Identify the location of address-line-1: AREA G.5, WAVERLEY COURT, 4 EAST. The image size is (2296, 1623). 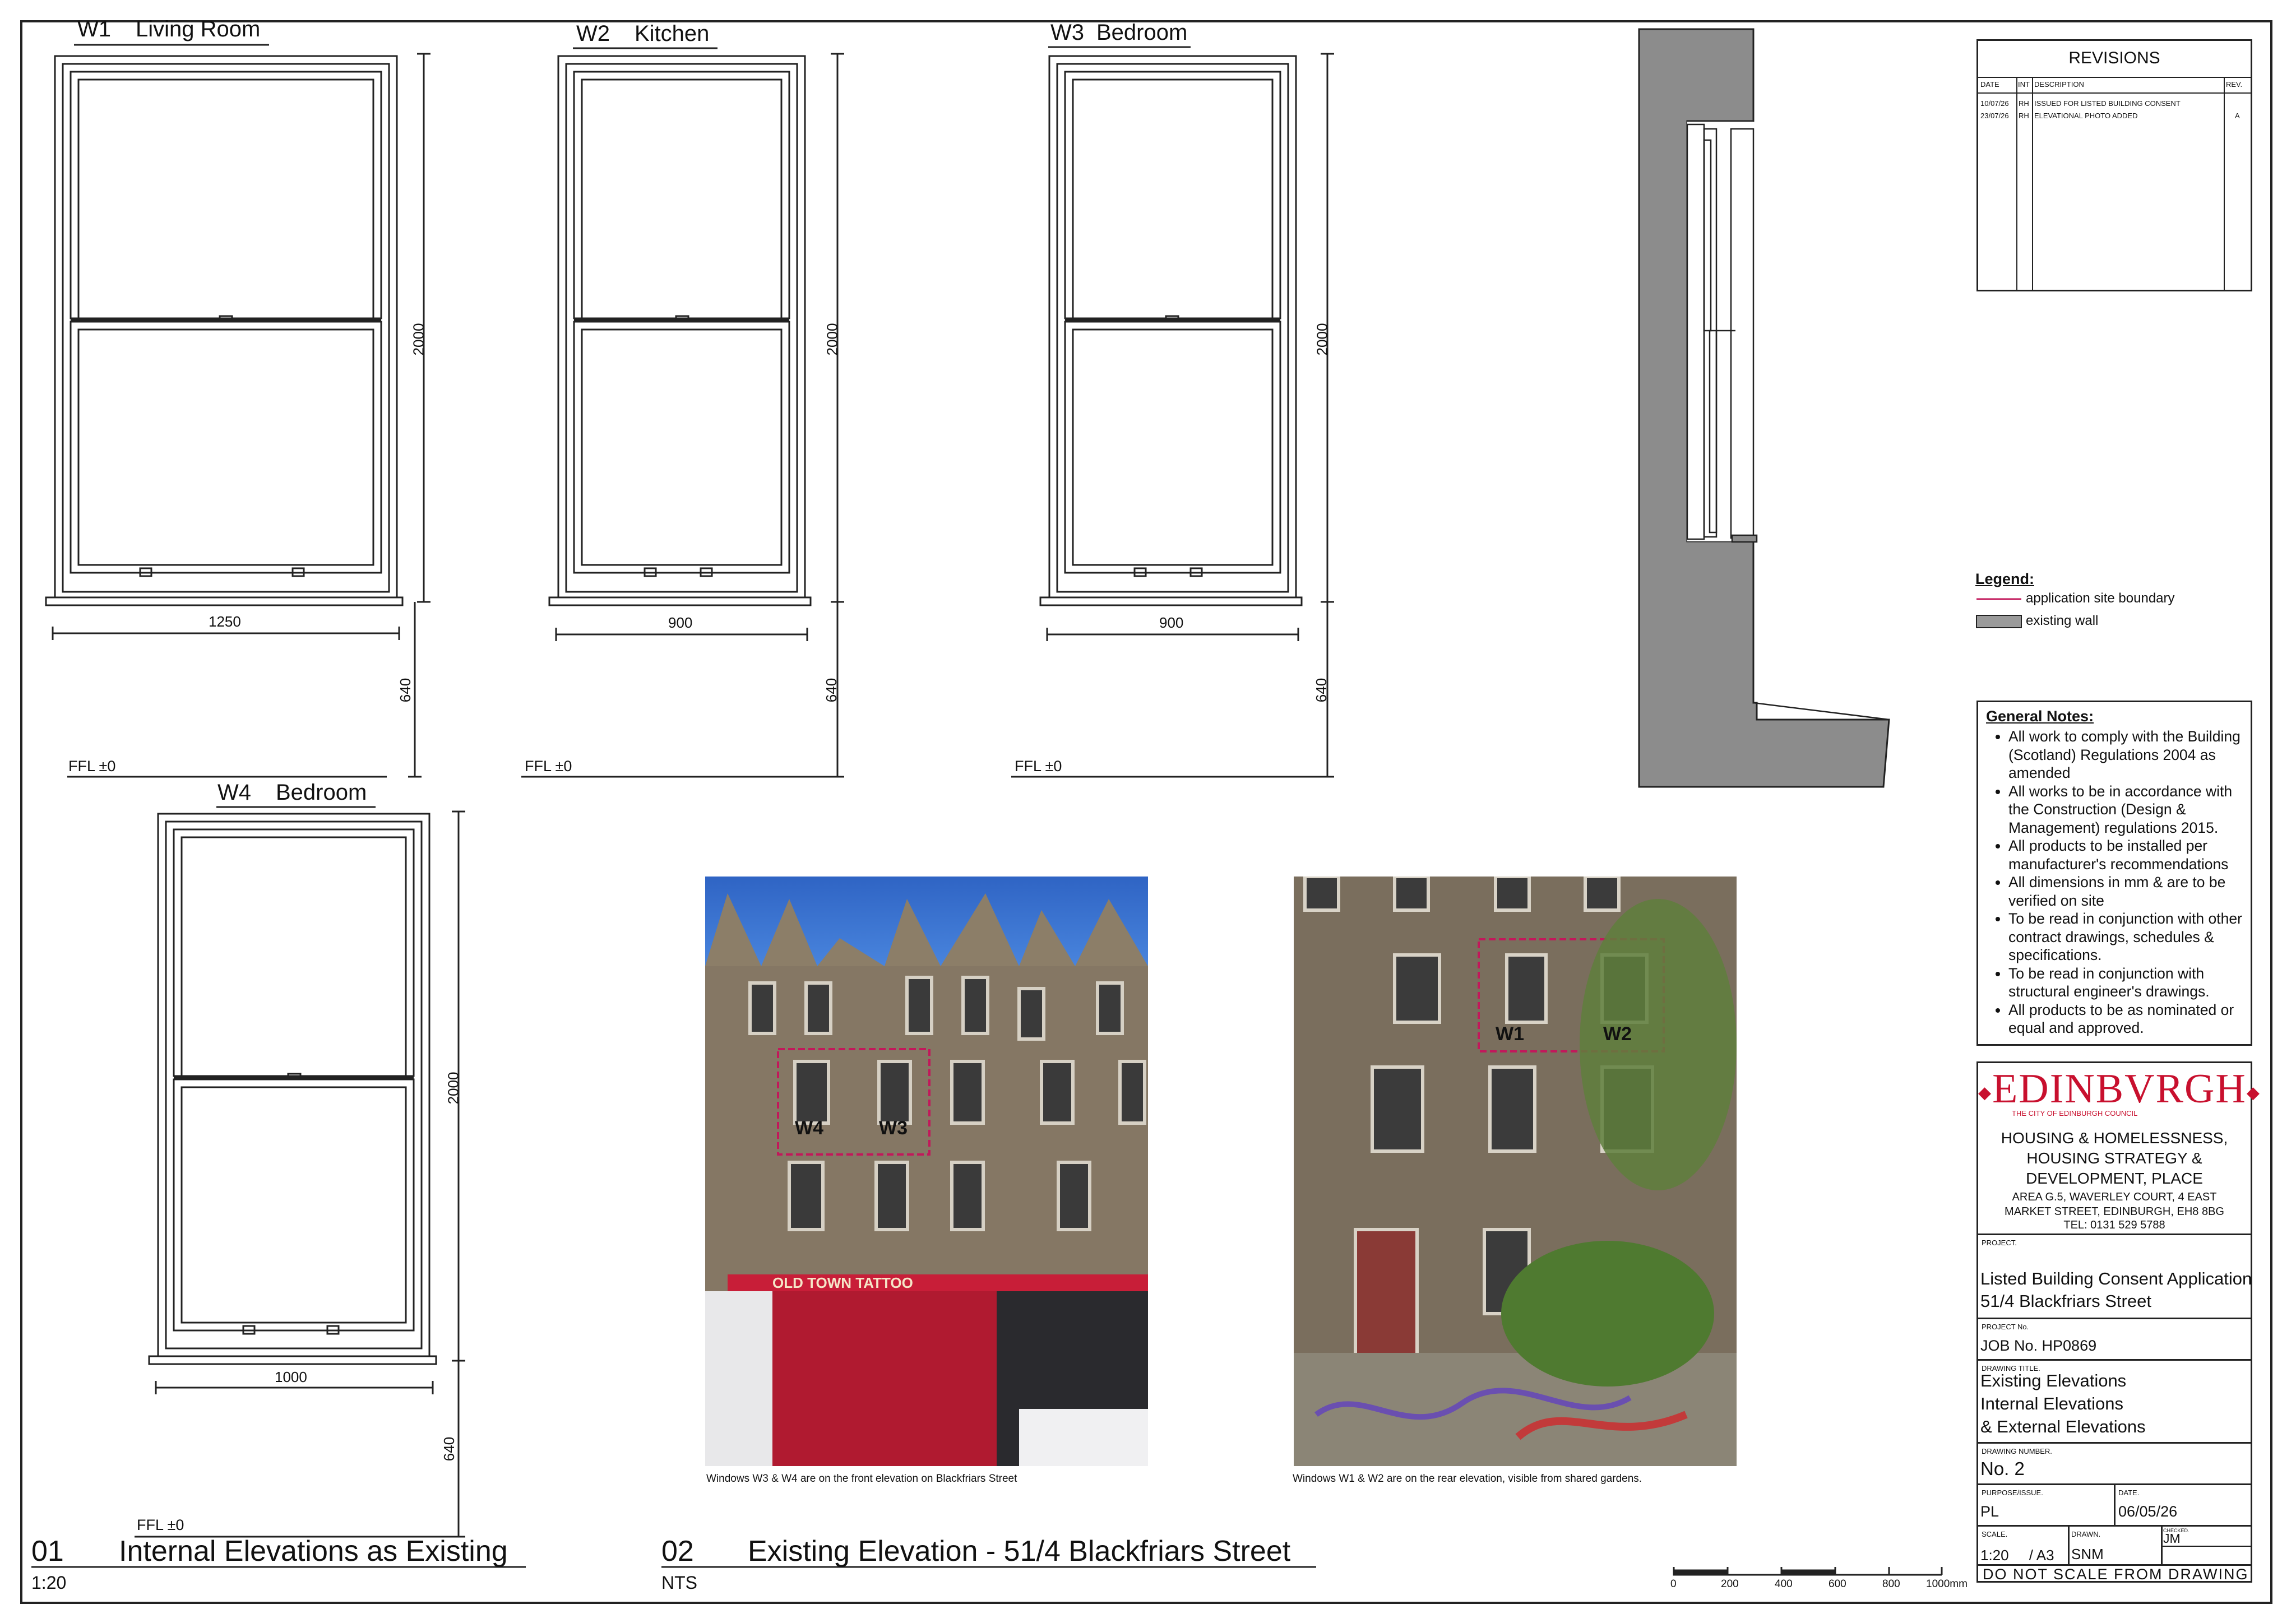
(2114, 1197).